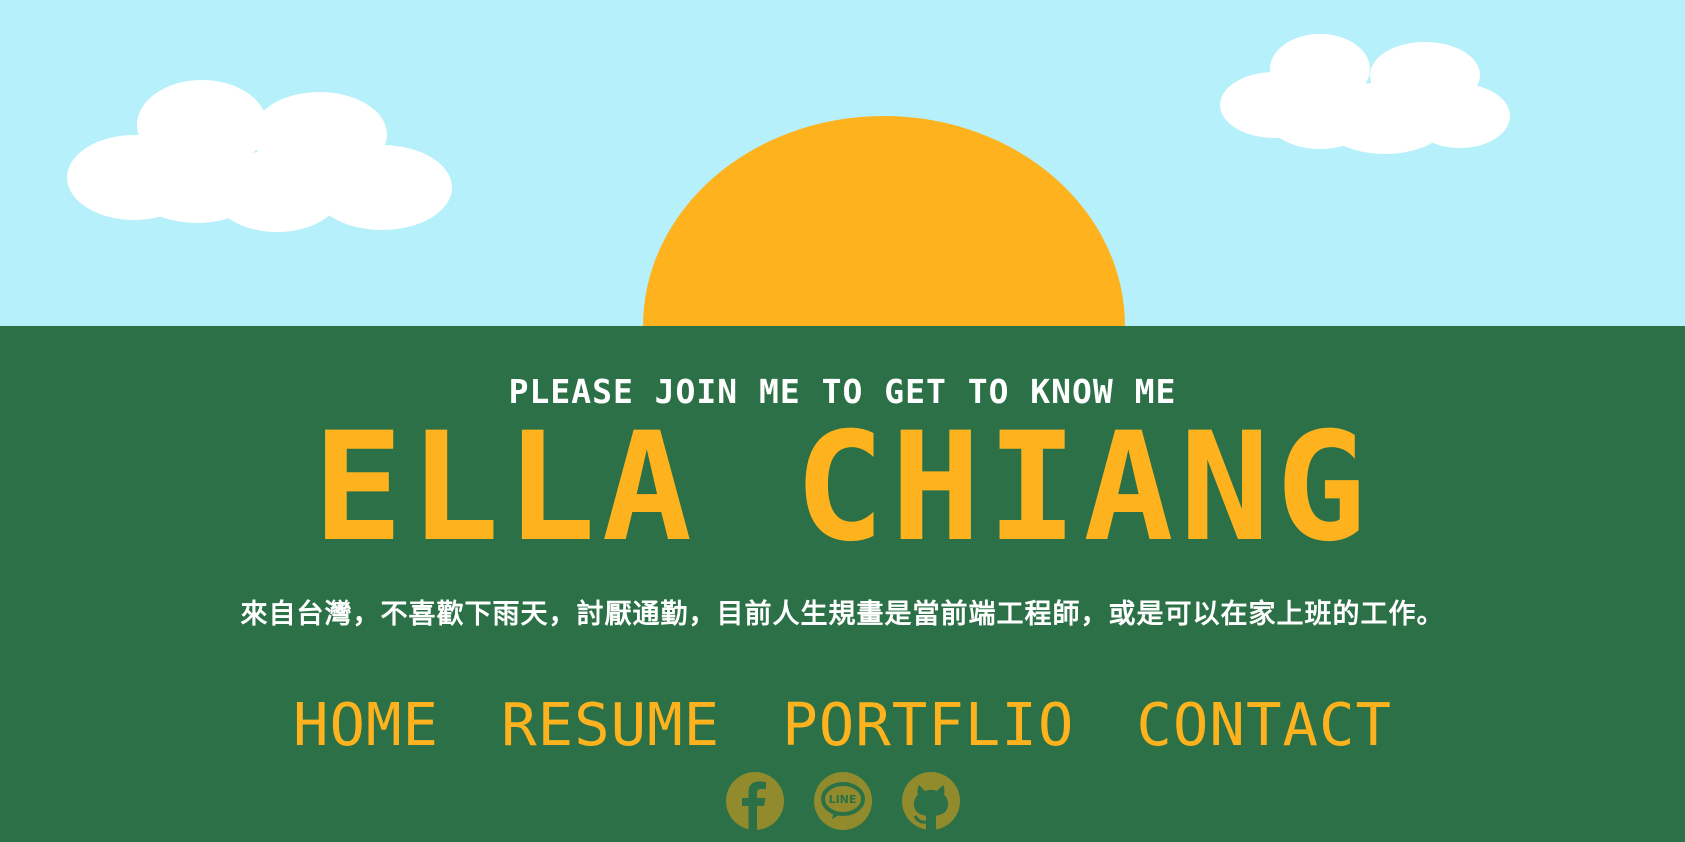  I want to click on sun, so click(884, 221).